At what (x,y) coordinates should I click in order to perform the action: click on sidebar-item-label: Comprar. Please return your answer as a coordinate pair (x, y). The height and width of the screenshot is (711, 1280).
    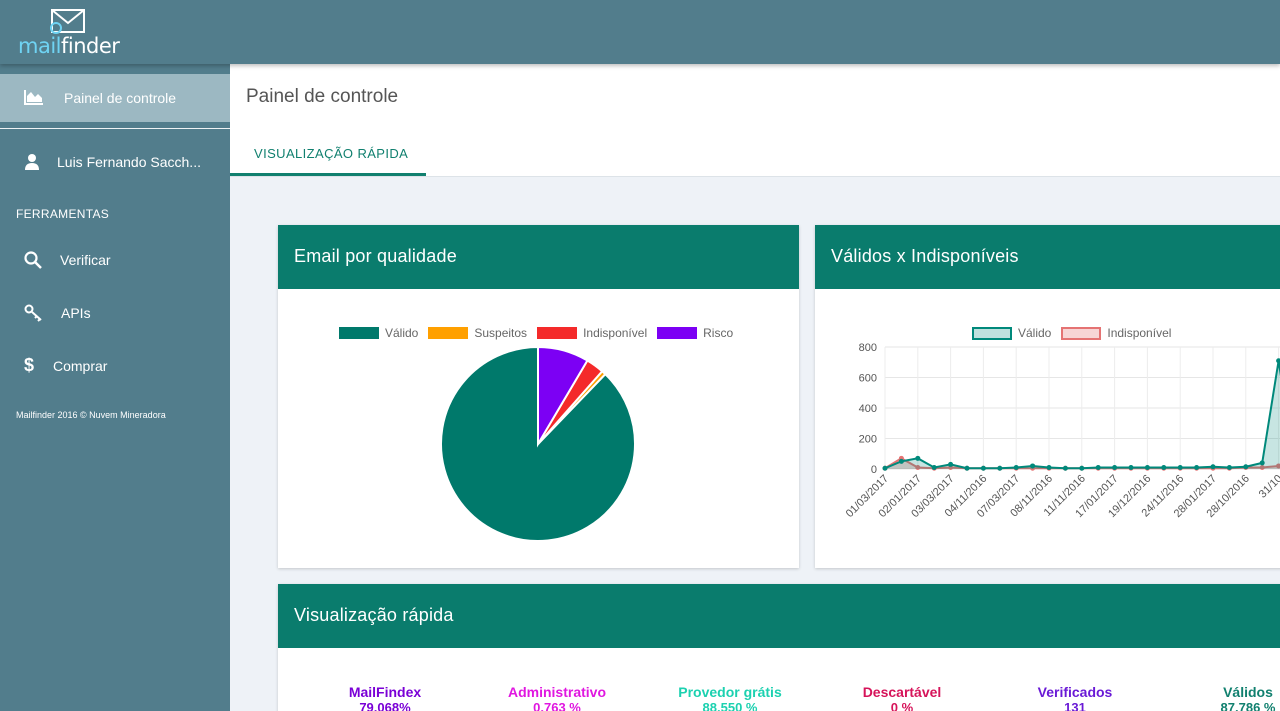
    Looking at the image, I should click on (80, 366).